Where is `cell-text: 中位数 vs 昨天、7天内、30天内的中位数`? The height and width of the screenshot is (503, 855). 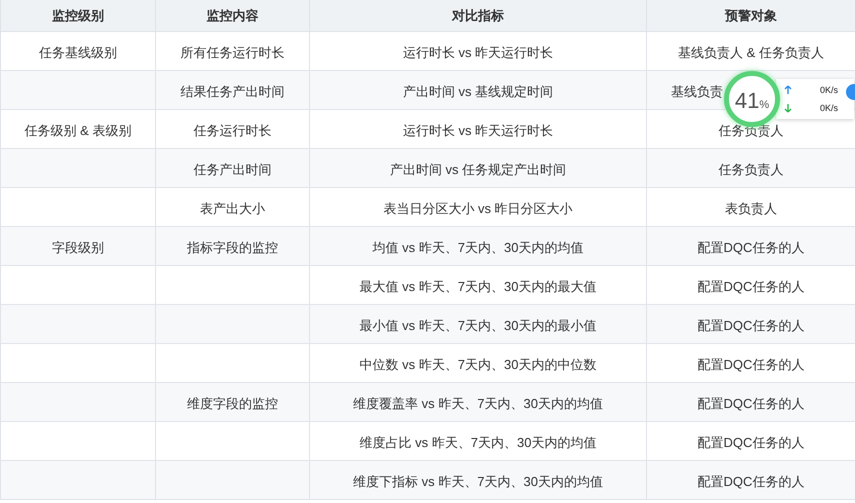
cell-text: 中位数 vs 昨天、7天内、30天内的中位数 is located at coordinates (478, 365).